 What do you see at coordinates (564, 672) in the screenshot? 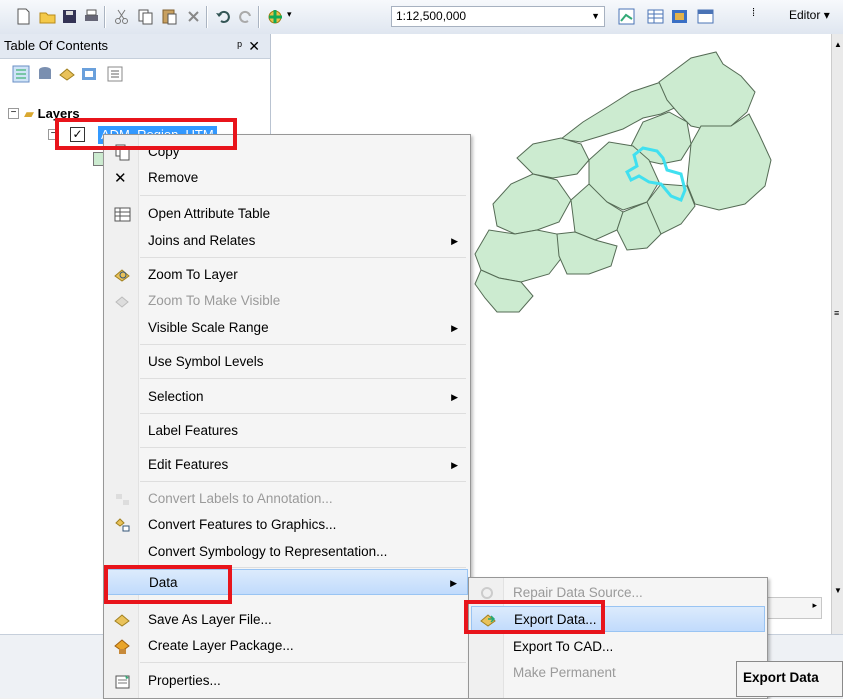
I see `menu-item-label: Make Permanent` at bounding box center [564, 672].